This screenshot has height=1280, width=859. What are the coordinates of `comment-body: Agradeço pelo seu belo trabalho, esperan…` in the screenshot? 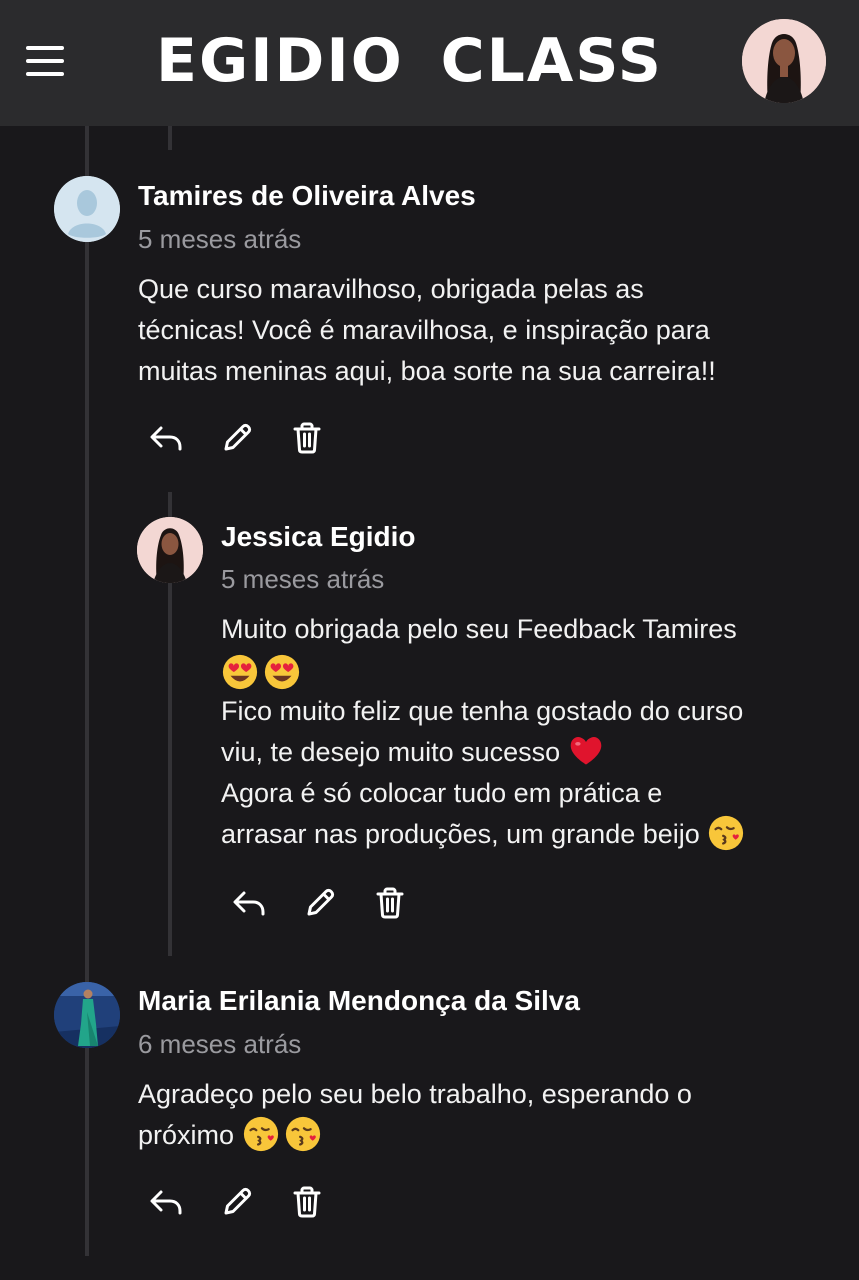 It's located at (488, 1115).